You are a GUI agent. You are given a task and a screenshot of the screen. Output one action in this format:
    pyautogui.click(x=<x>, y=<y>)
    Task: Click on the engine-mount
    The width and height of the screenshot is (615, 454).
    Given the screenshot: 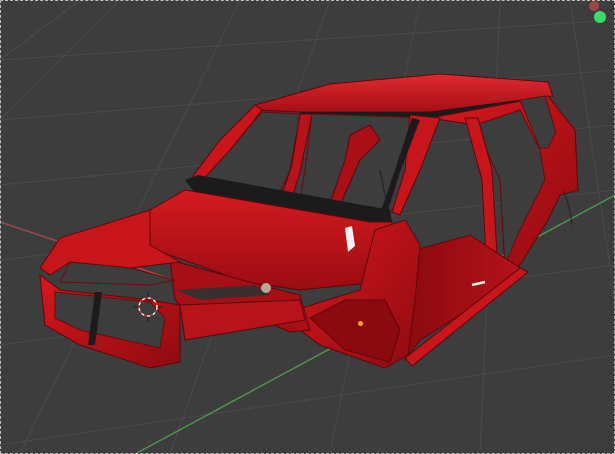 What is the action you would take?
    pyautogui.click(x=266, y=288)
    